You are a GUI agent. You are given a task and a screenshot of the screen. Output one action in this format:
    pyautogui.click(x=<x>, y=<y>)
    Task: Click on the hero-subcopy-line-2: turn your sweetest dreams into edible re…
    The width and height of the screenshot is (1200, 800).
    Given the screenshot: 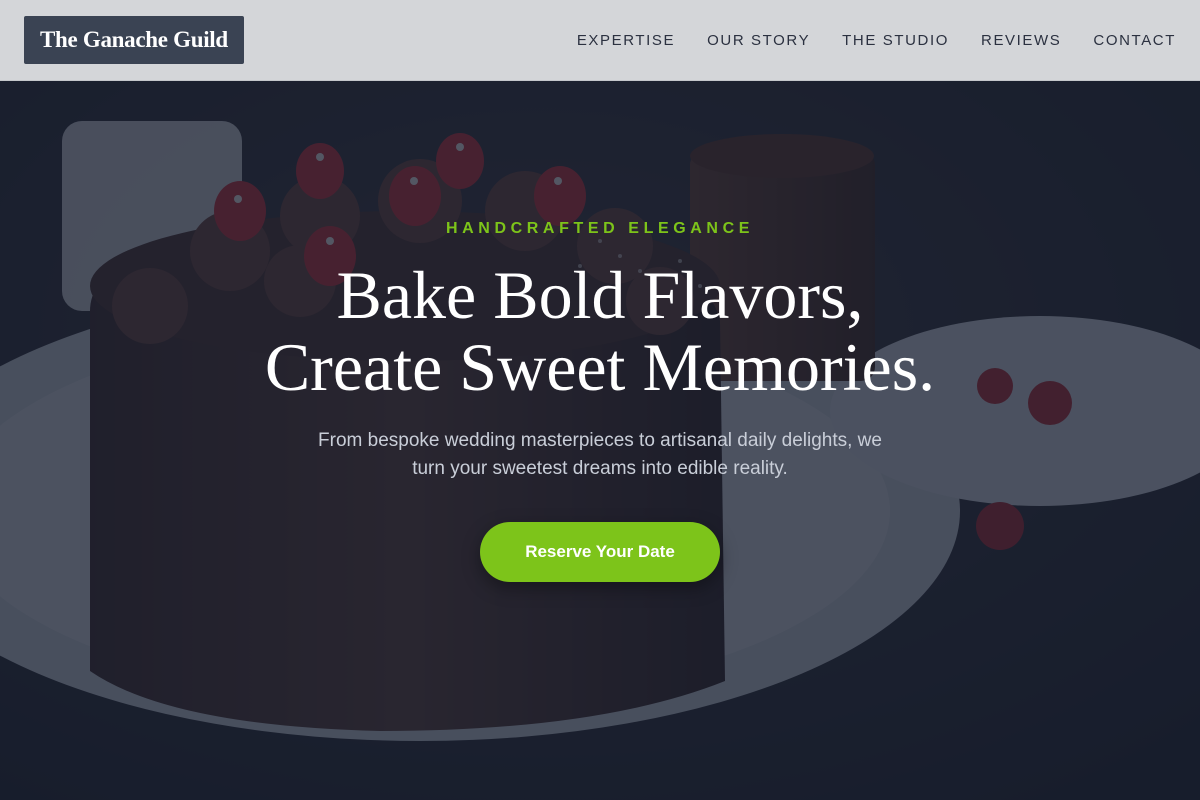 What is the action you would take?
    pyautogui.click(x=600, y=468)
    